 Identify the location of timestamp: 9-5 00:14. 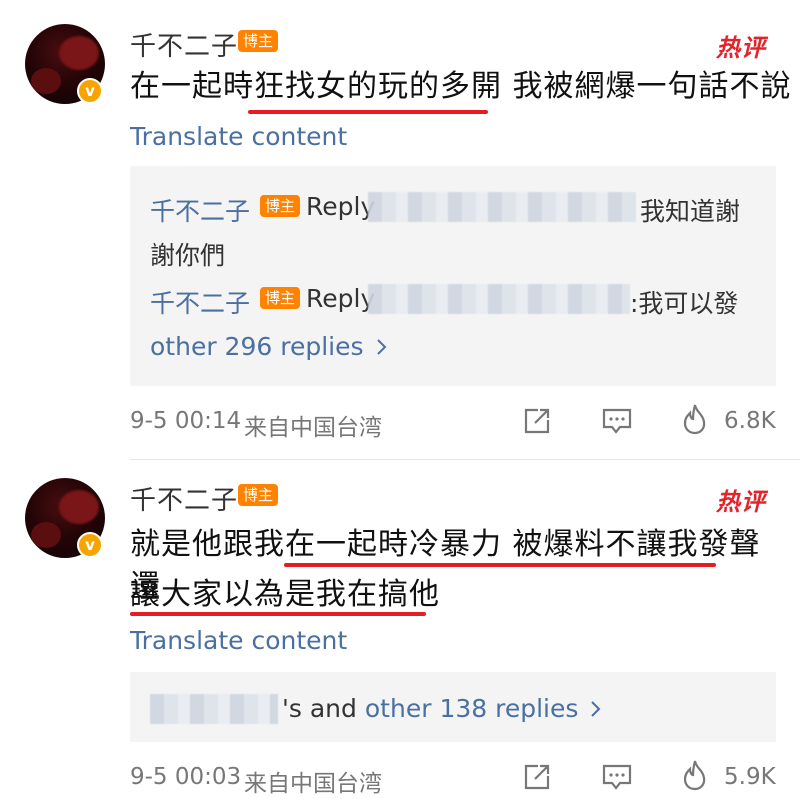
(186, 421).